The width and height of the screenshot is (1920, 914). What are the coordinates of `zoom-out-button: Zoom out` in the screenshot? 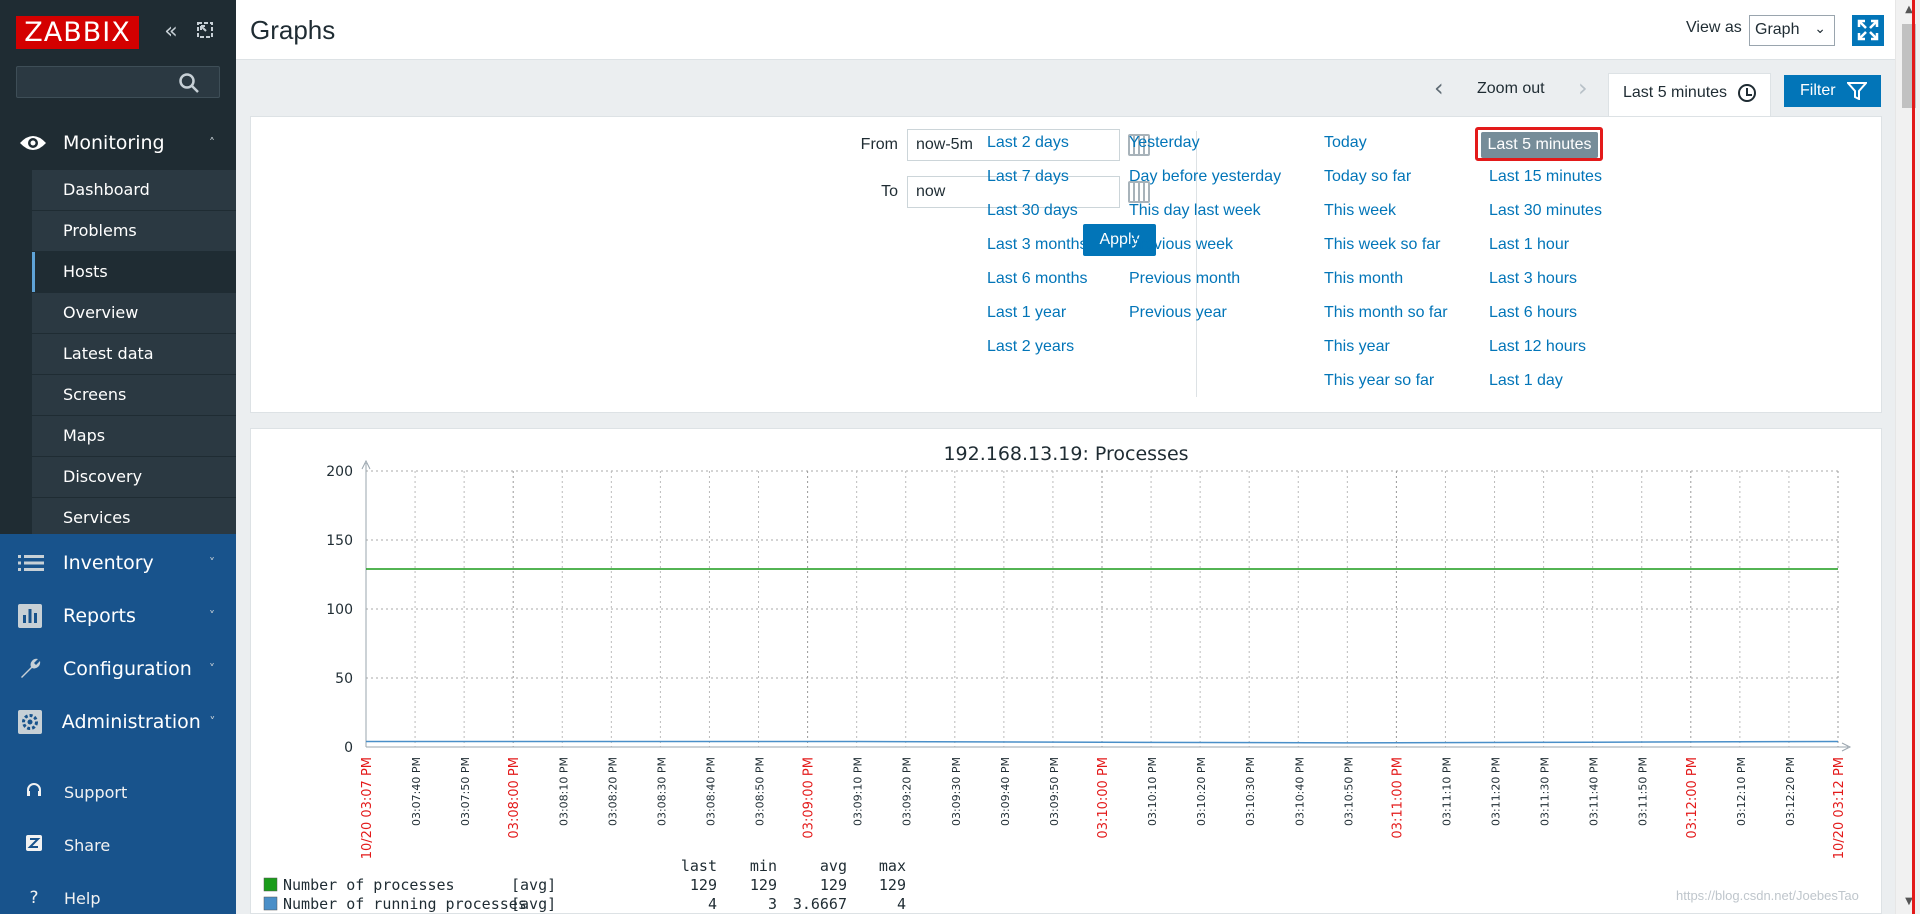 It's located at (1511, 89).